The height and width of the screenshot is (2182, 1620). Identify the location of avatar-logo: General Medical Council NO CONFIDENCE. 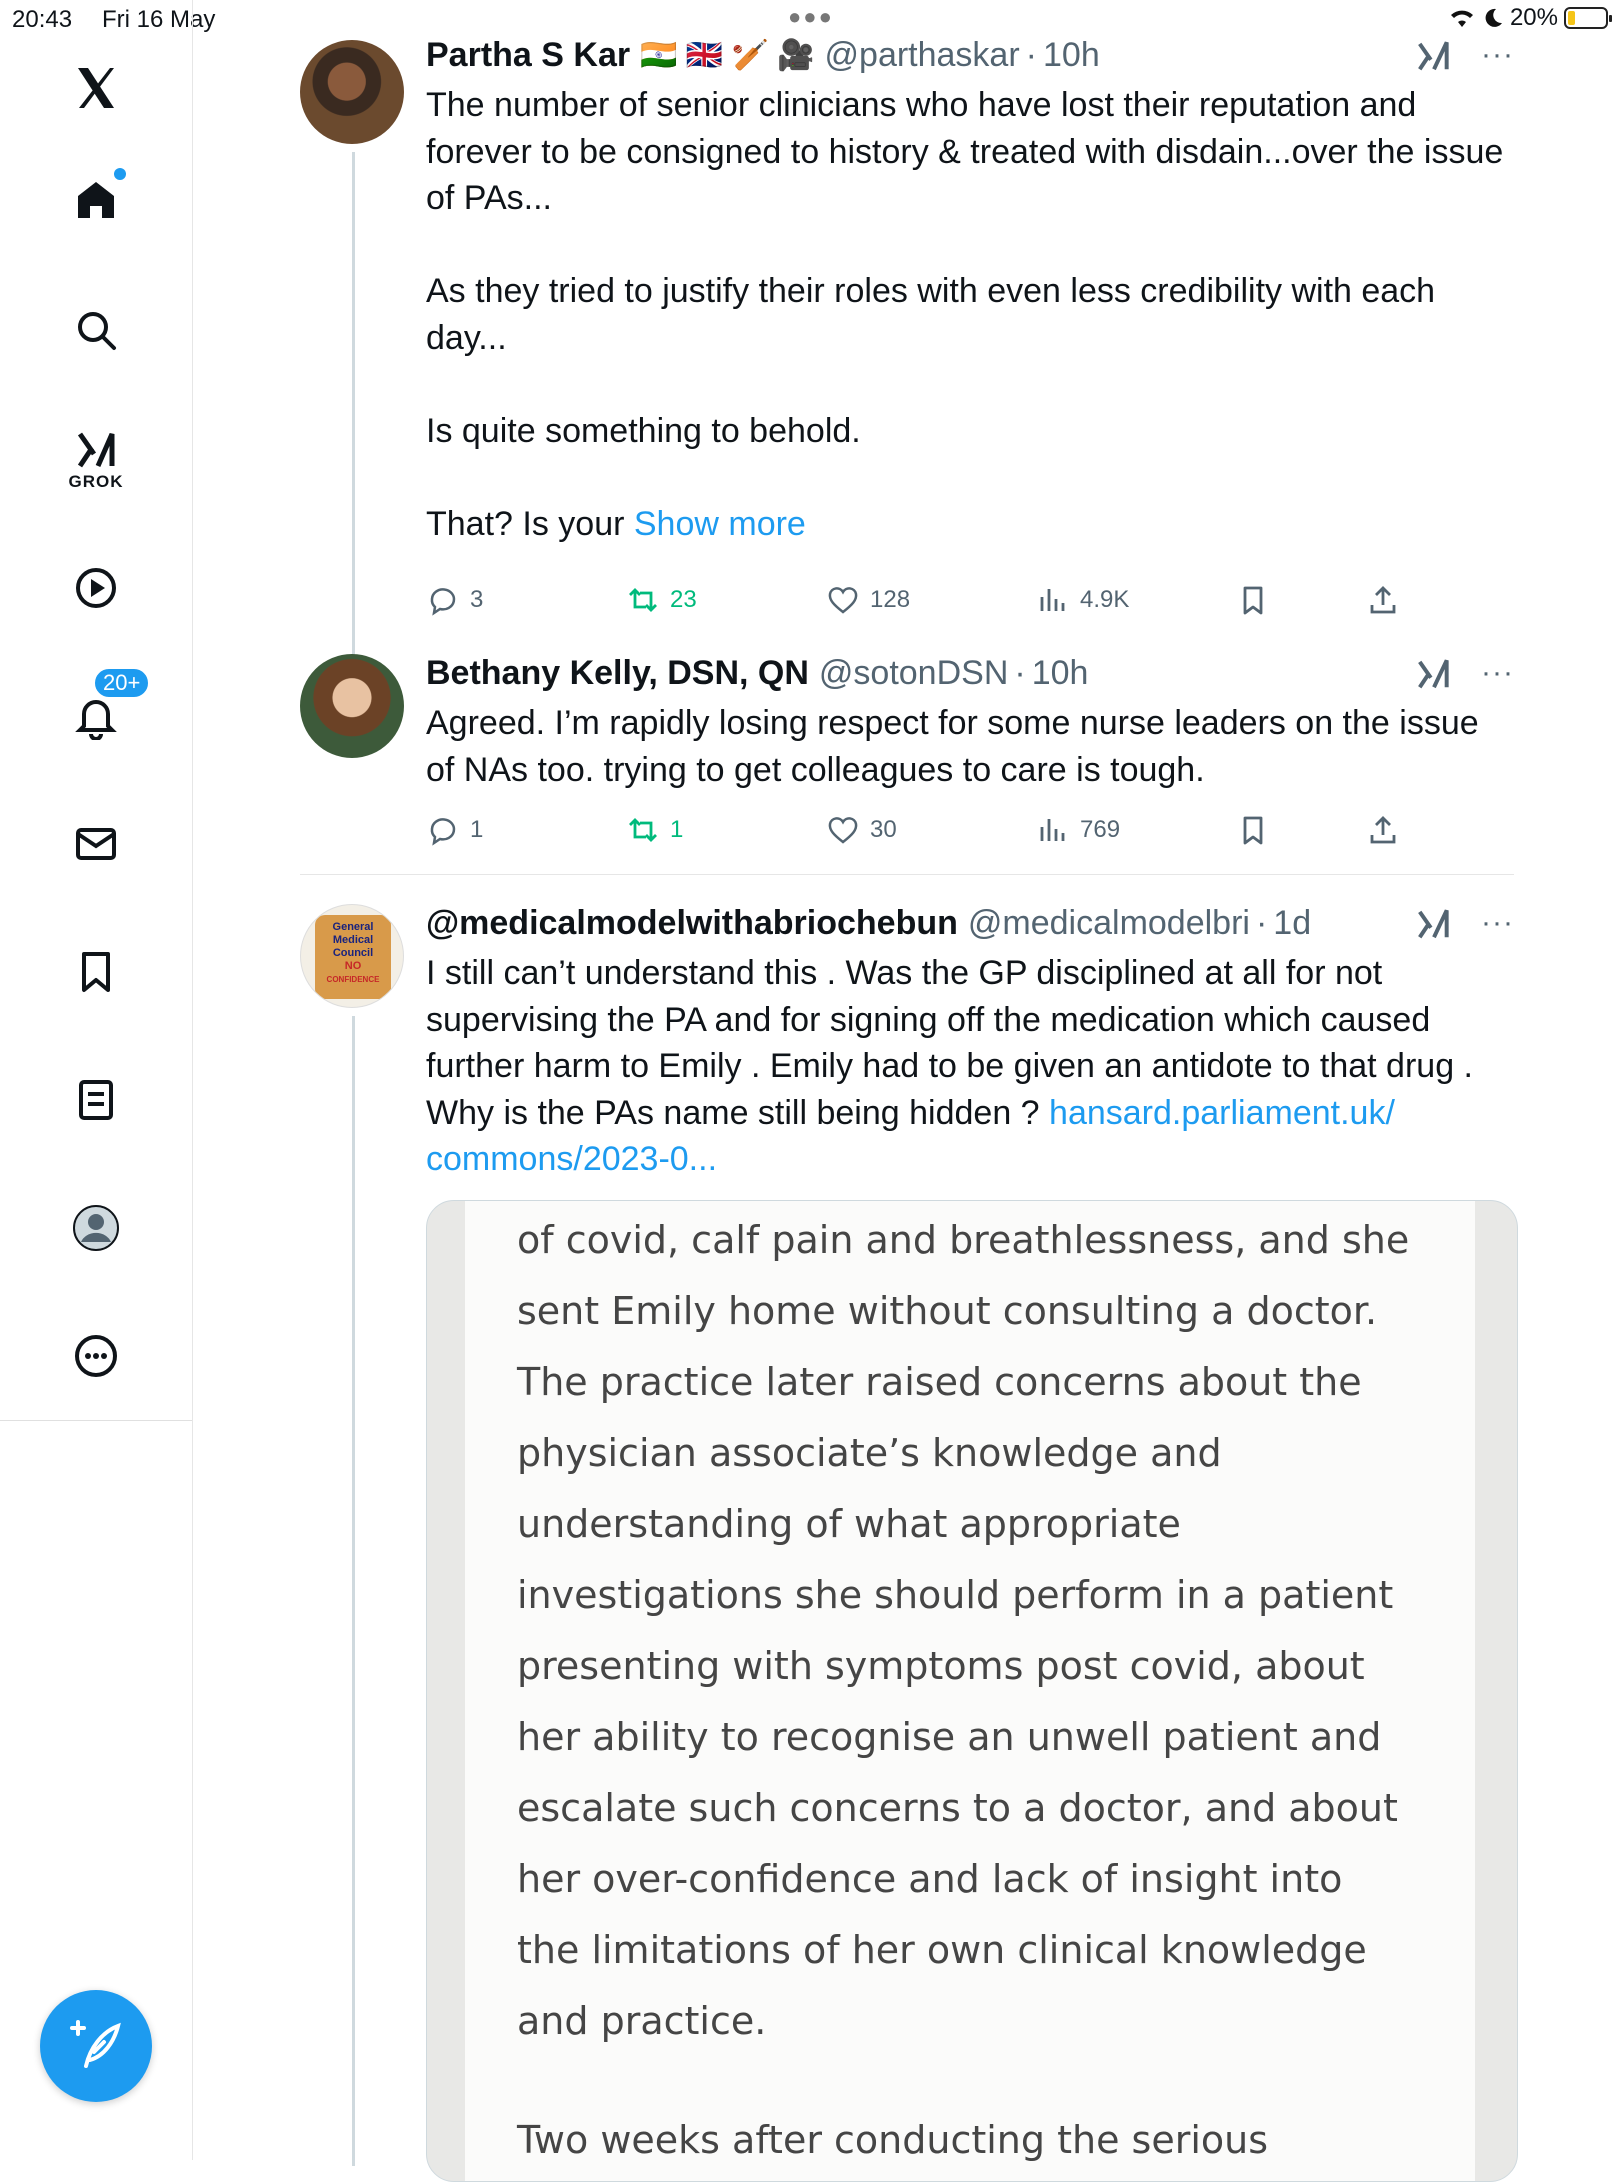
(353, 957).